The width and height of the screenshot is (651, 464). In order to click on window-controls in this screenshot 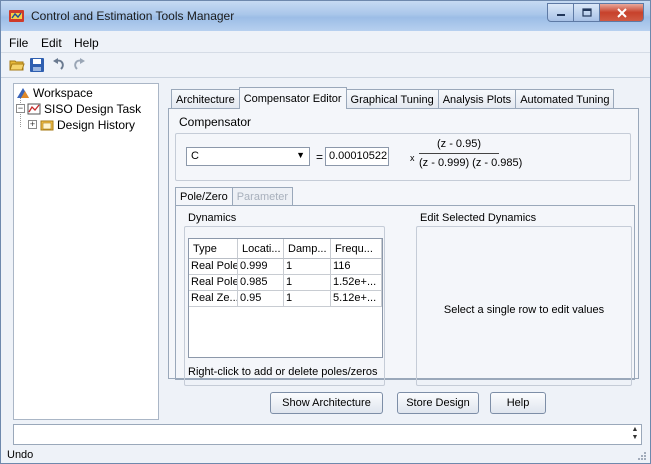, I will do `click(595, 12)`.